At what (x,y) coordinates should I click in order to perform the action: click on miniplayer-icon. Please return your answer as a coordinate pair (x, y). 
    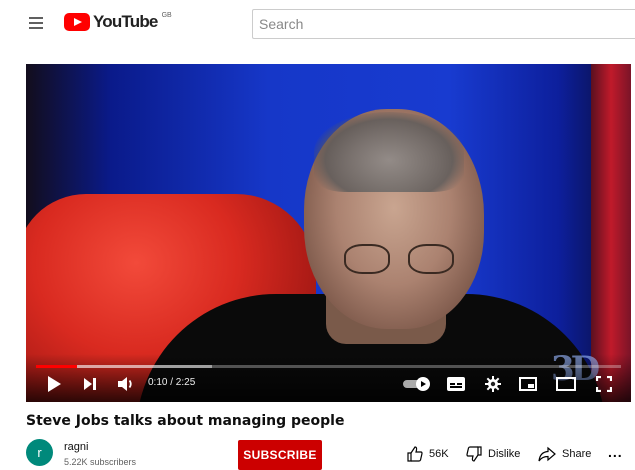
    Looking at the image, I should click on (528, 384).